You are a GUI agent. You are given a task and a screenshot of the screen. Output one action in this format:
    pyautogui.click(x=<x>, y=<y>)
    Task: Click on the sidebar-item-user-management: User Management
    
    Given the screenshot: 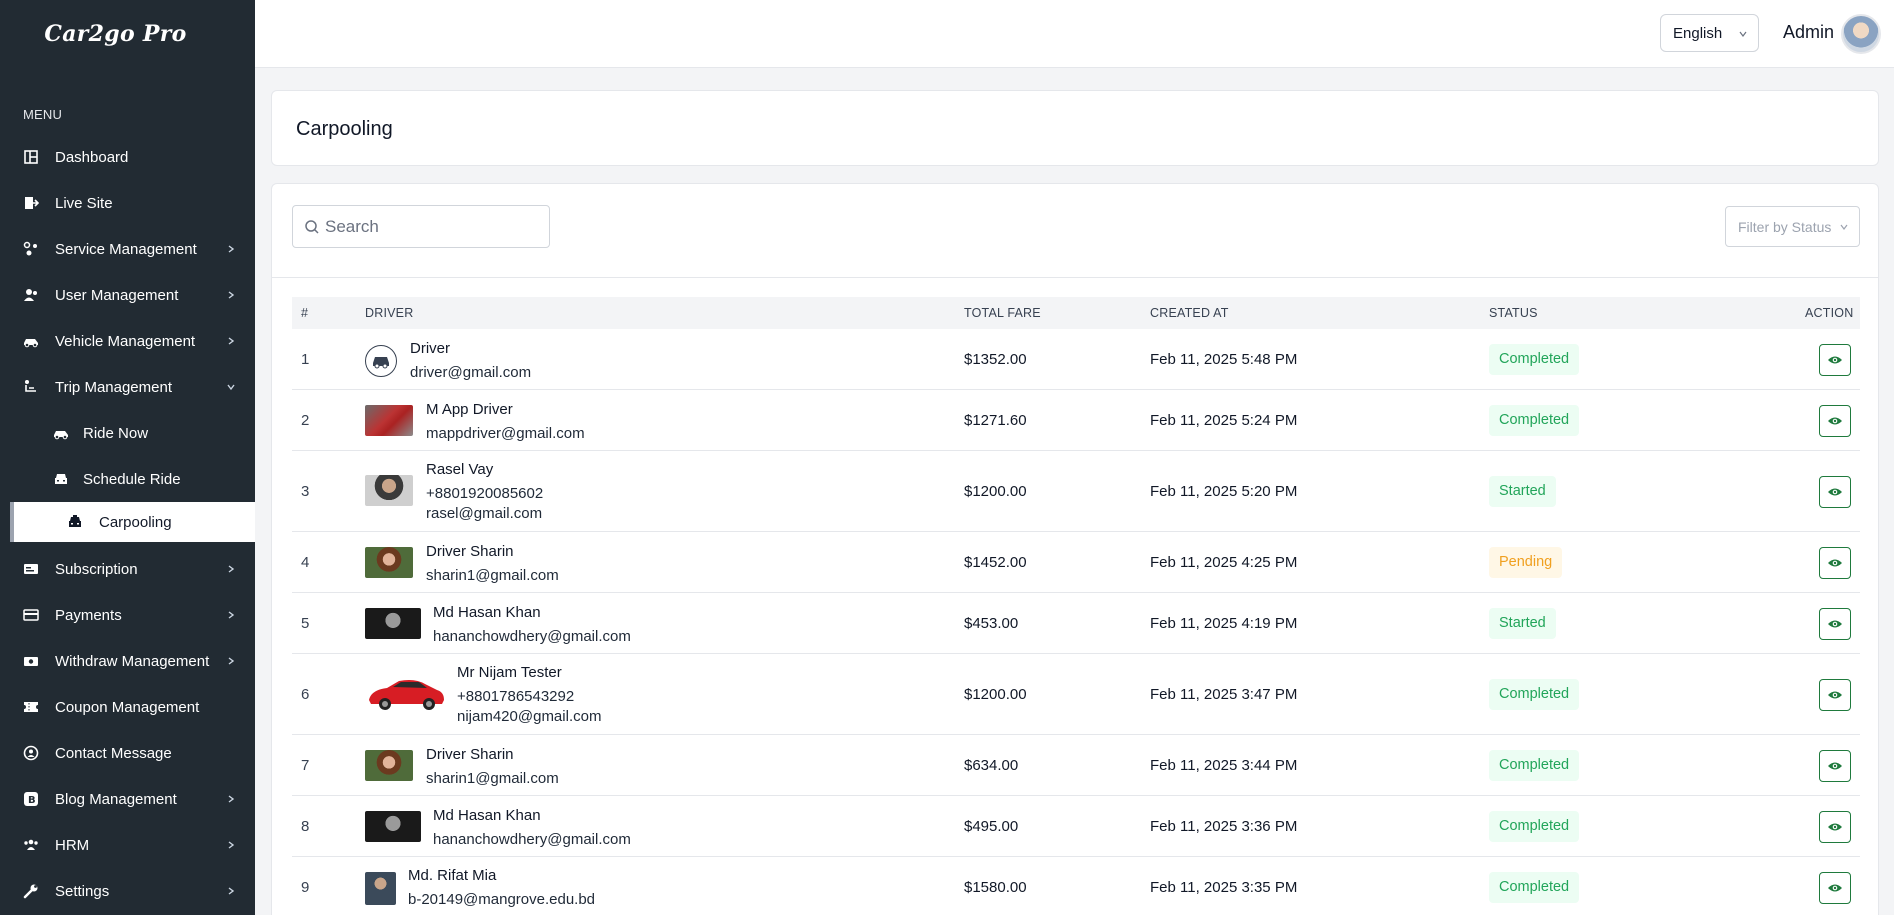 What is the action you would take?
    pyautogui.click(x=127, y=295)
    